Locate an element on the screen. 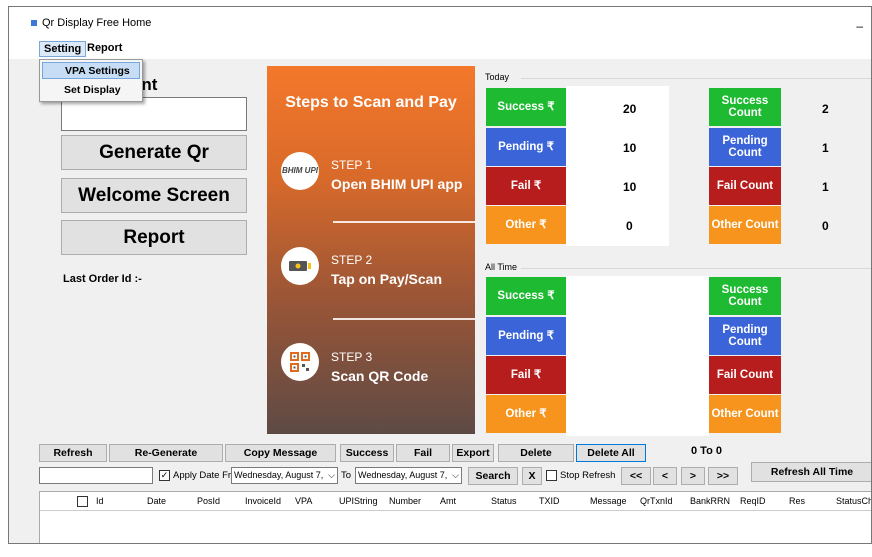 This screenshot has width=872, height=557. stop-refresh-checkbox is located at coordinates (551, 475).